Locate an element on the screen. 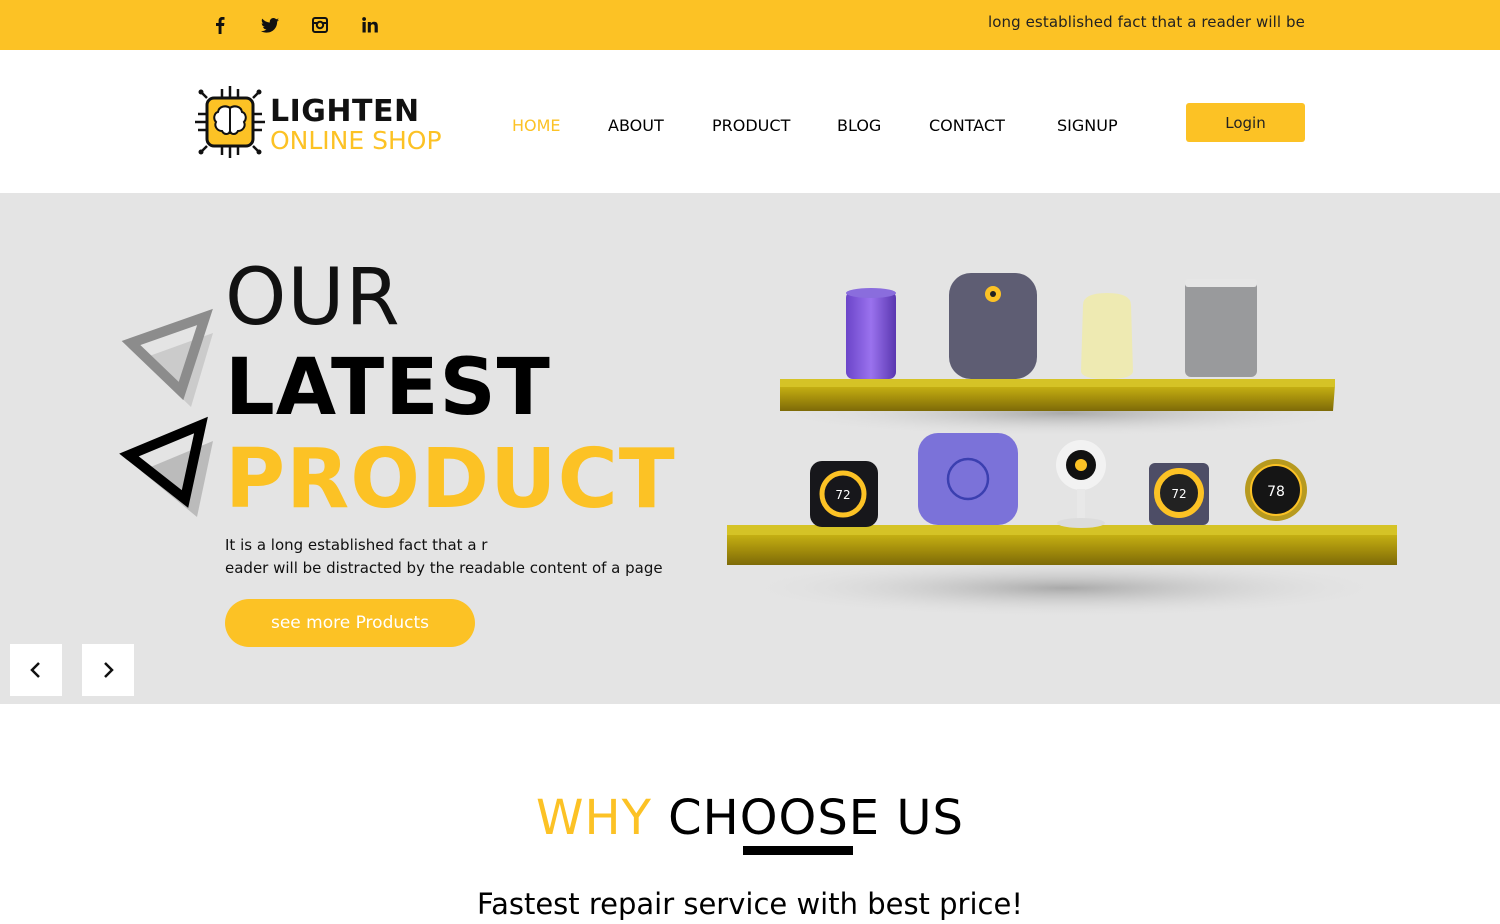 Image resolution: width=1500 pixels, height=924 pixels. nav-product: PRODUCT is located at coordinates (751, 125).